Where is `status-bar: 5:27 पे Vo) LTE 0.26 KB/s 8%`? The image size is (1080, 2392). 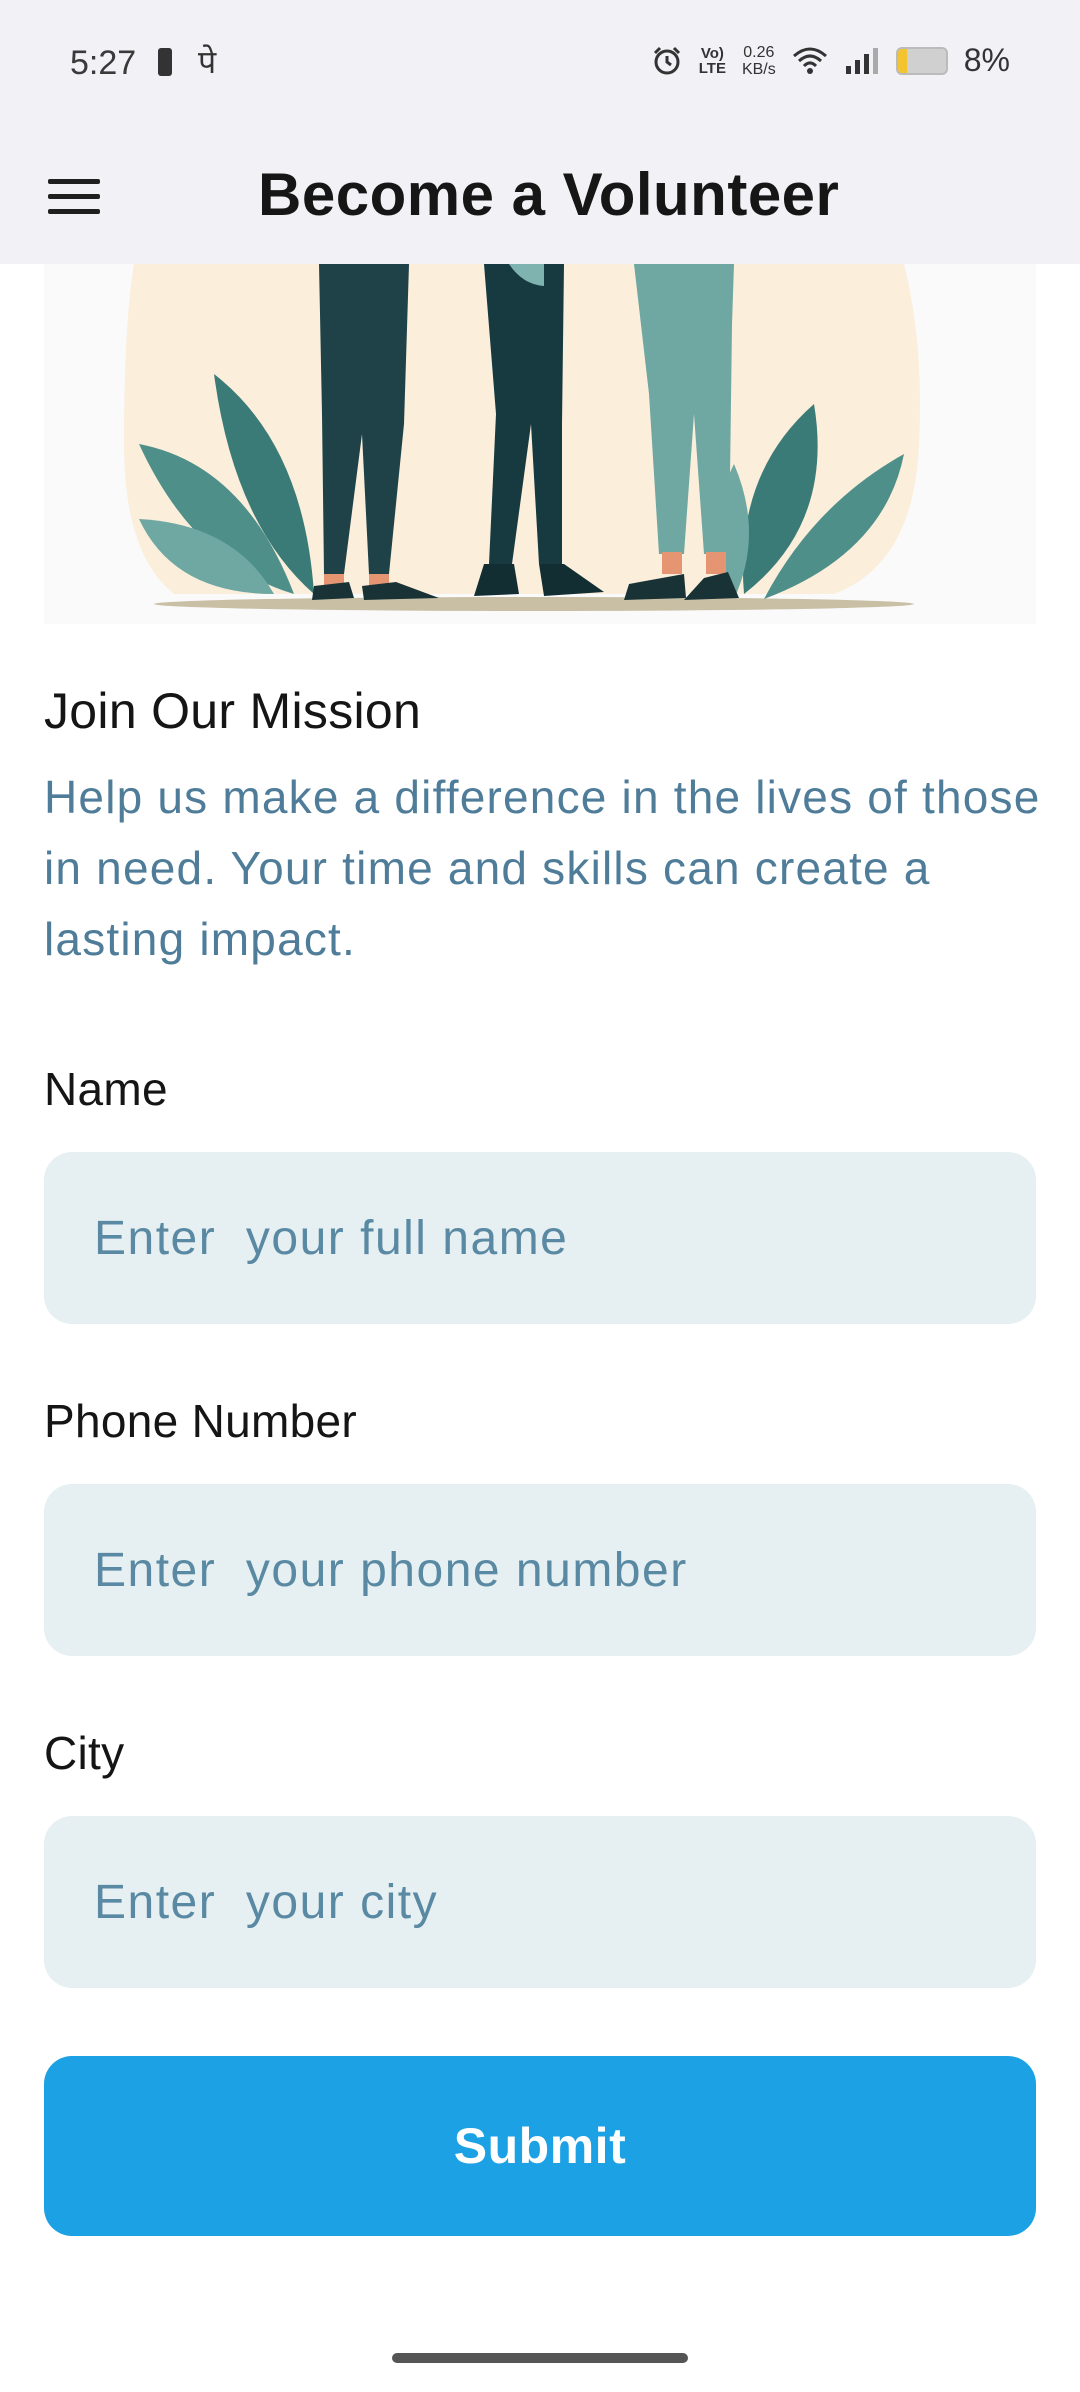 status-bar: 5:27 पे Vo) LTE 0.26 KB/s 8% is located at coordinates (540, 64).